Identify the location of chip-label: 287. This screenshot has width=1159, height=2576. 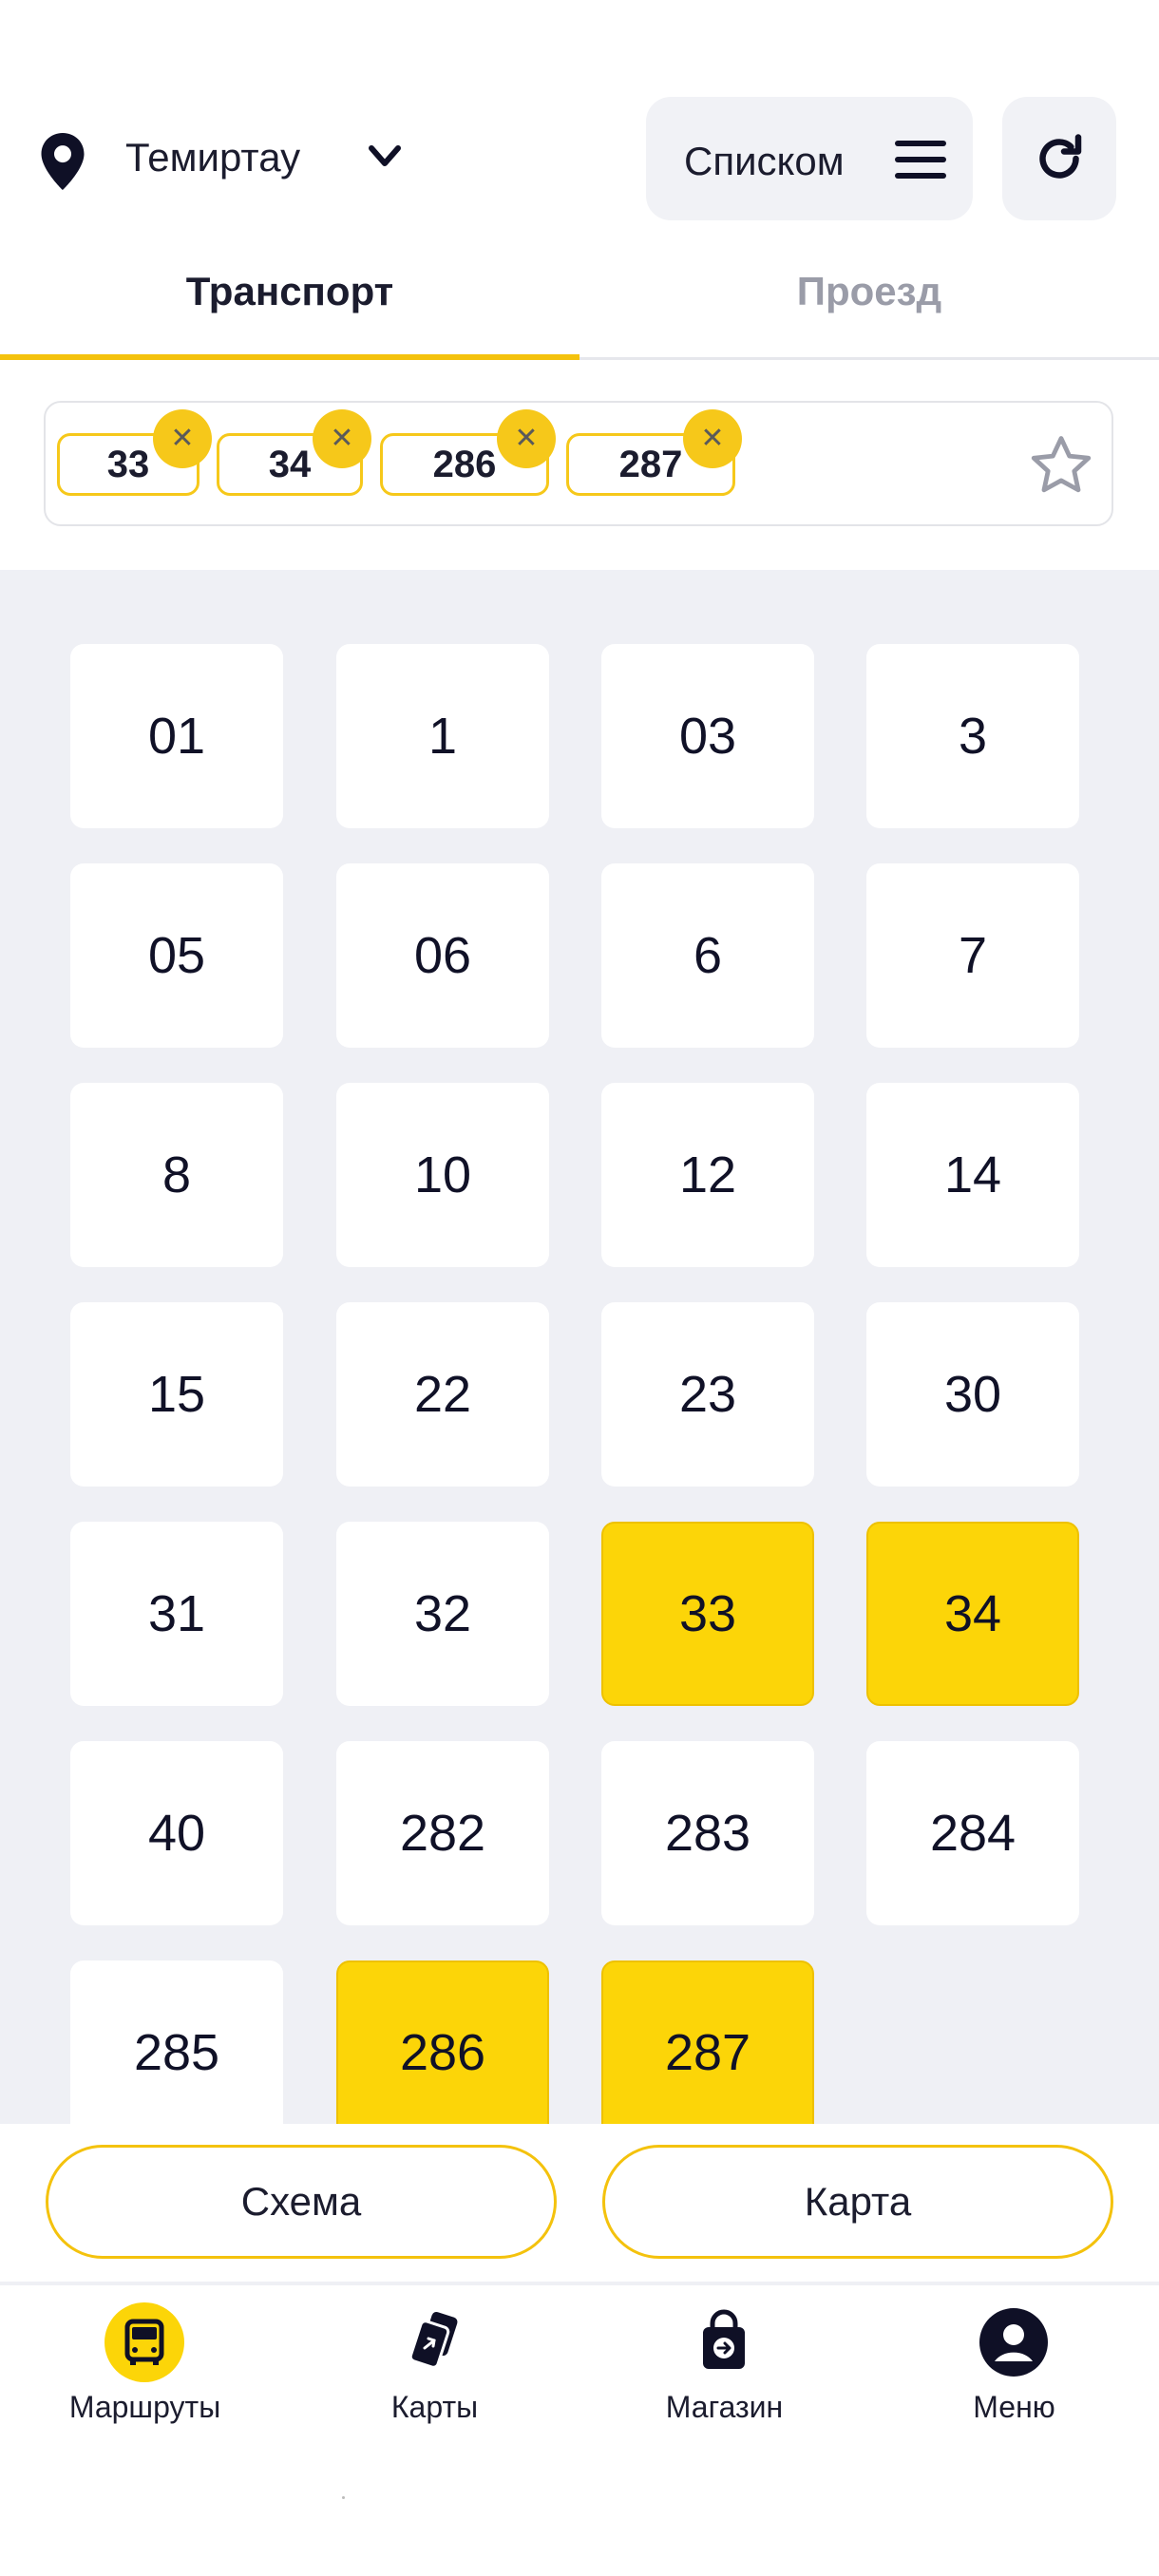
(650, 464).